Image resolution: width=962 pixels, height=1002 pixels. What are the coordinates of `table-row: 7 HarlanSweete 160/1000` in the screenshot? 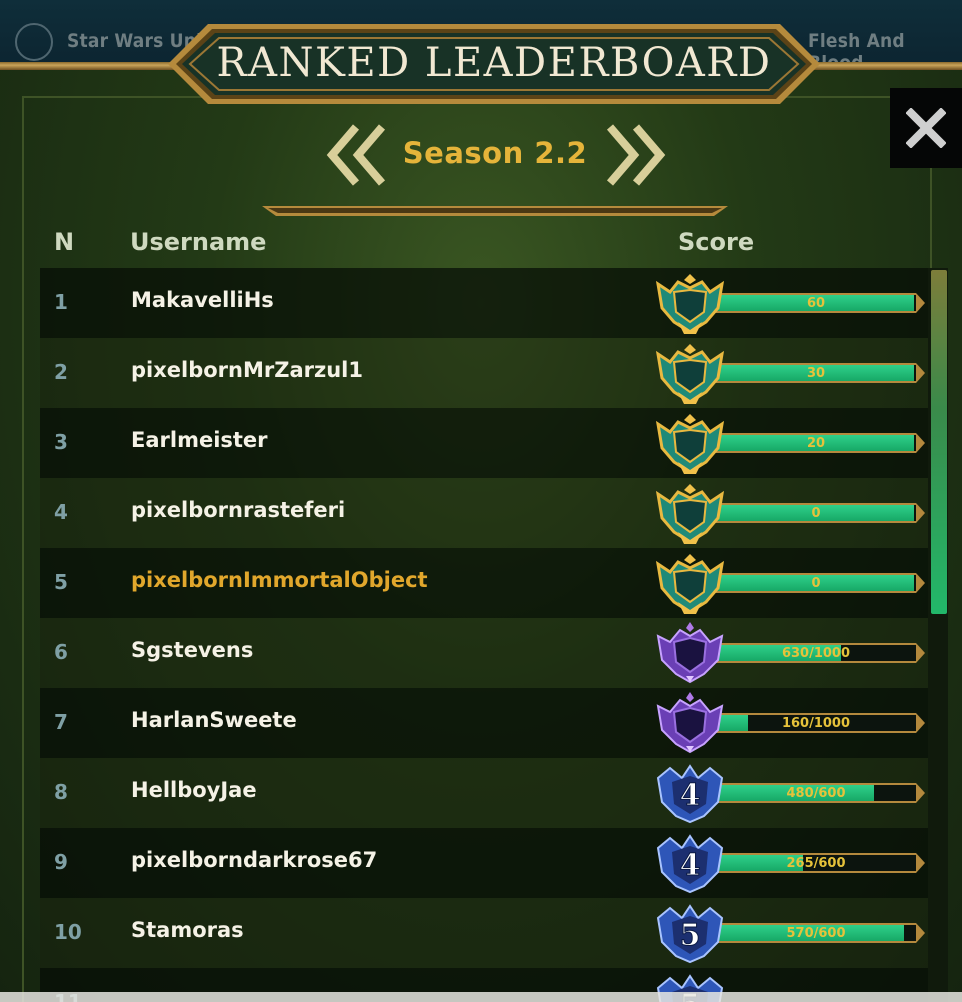 It's located at (484, 723).